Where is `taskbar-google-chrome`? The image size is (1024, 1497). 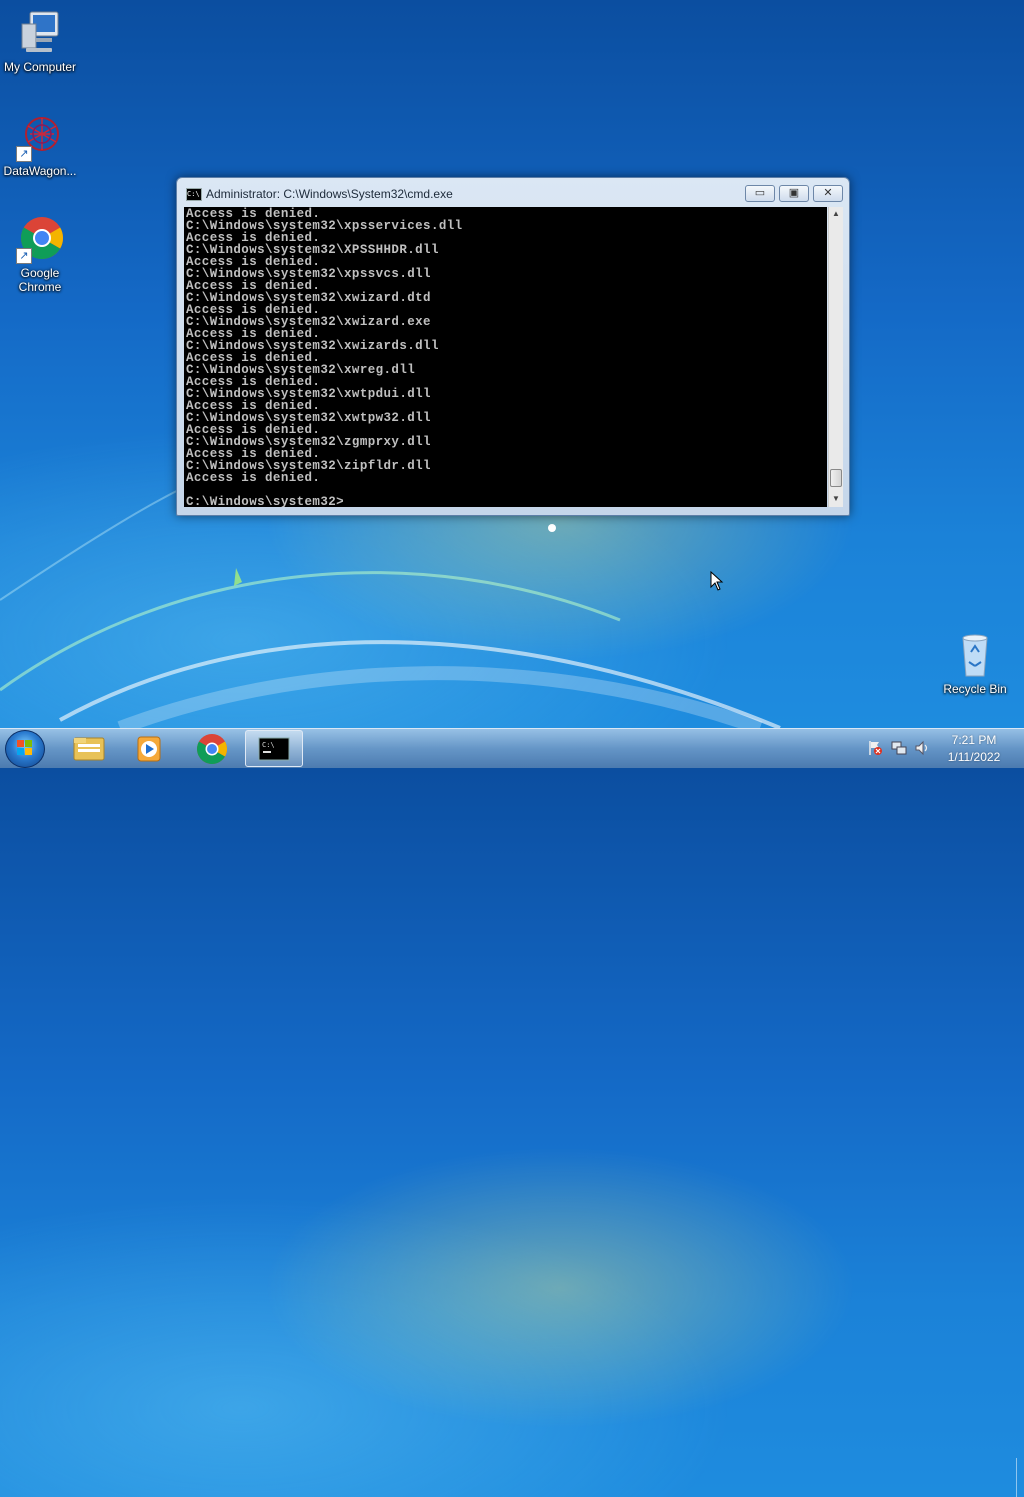
taskbar-google-chrome is located at coordinates (212, 748).